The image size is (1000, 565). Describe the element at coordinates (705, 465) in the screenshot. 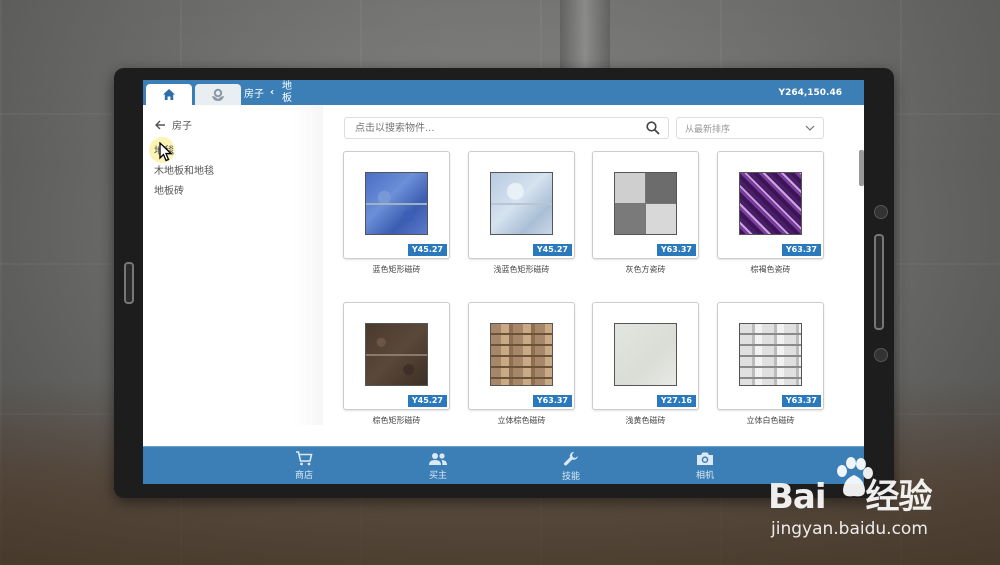

I see `nav-camera: 相机` at that location.